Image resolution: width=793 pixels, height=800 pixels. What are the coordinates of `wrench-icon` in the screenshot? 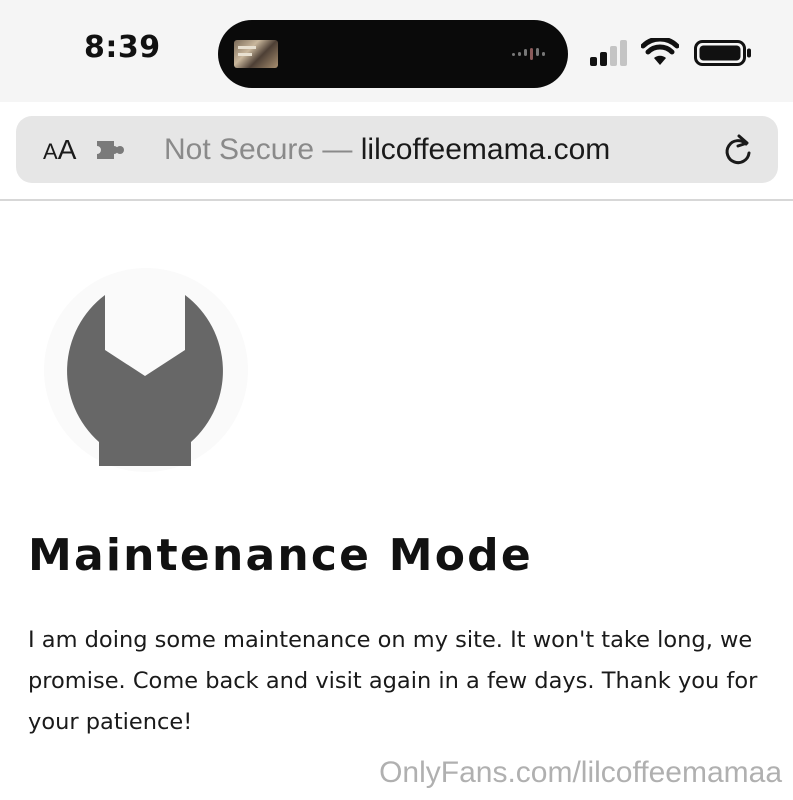 It's located at (146, 370).